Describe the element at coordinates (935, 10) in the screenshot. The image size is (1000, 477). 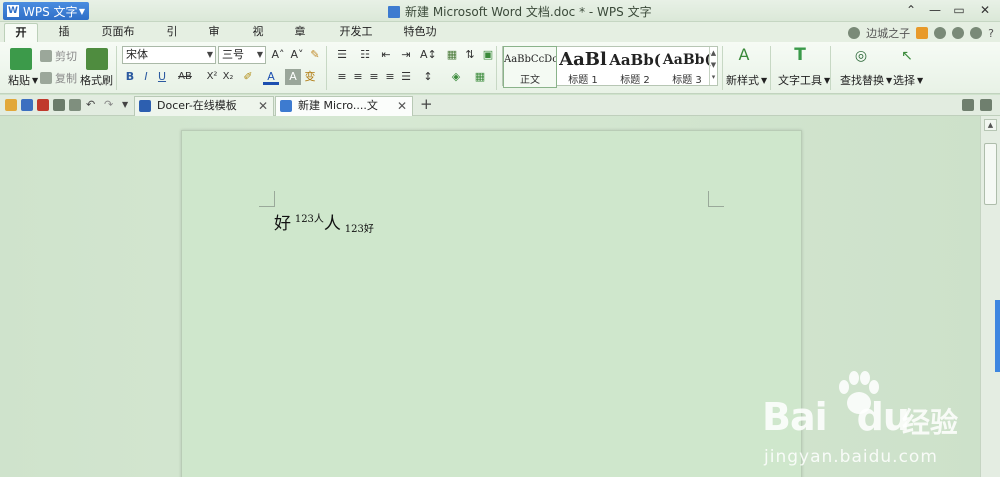
I see `minimize-button: —` at that location.